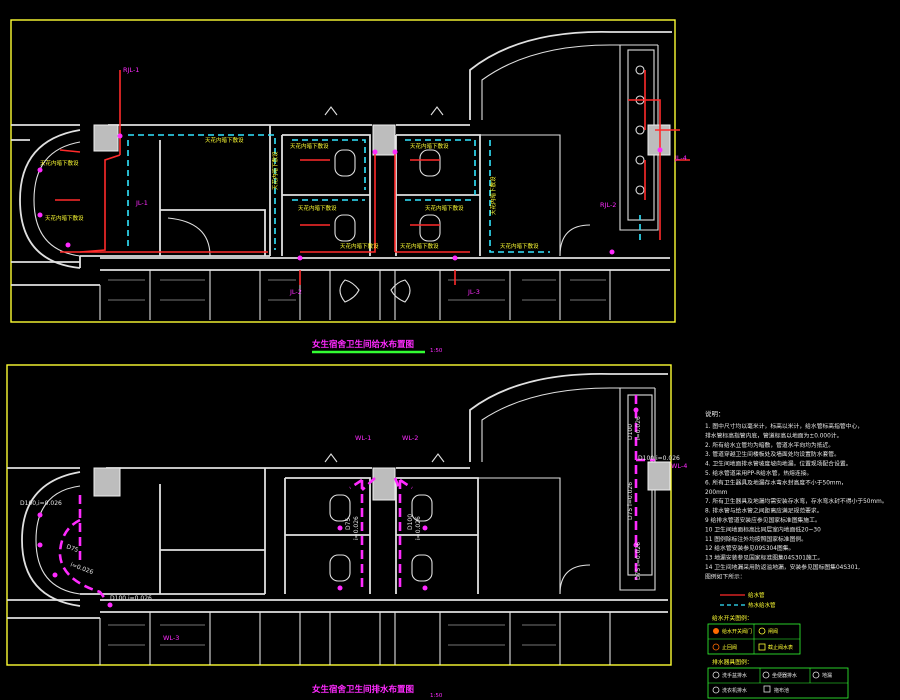 The image size is (900, 700). Describe the element at coordinates (715, 413) in the screenshot. I see `notes-heading: 说明：` at that location.